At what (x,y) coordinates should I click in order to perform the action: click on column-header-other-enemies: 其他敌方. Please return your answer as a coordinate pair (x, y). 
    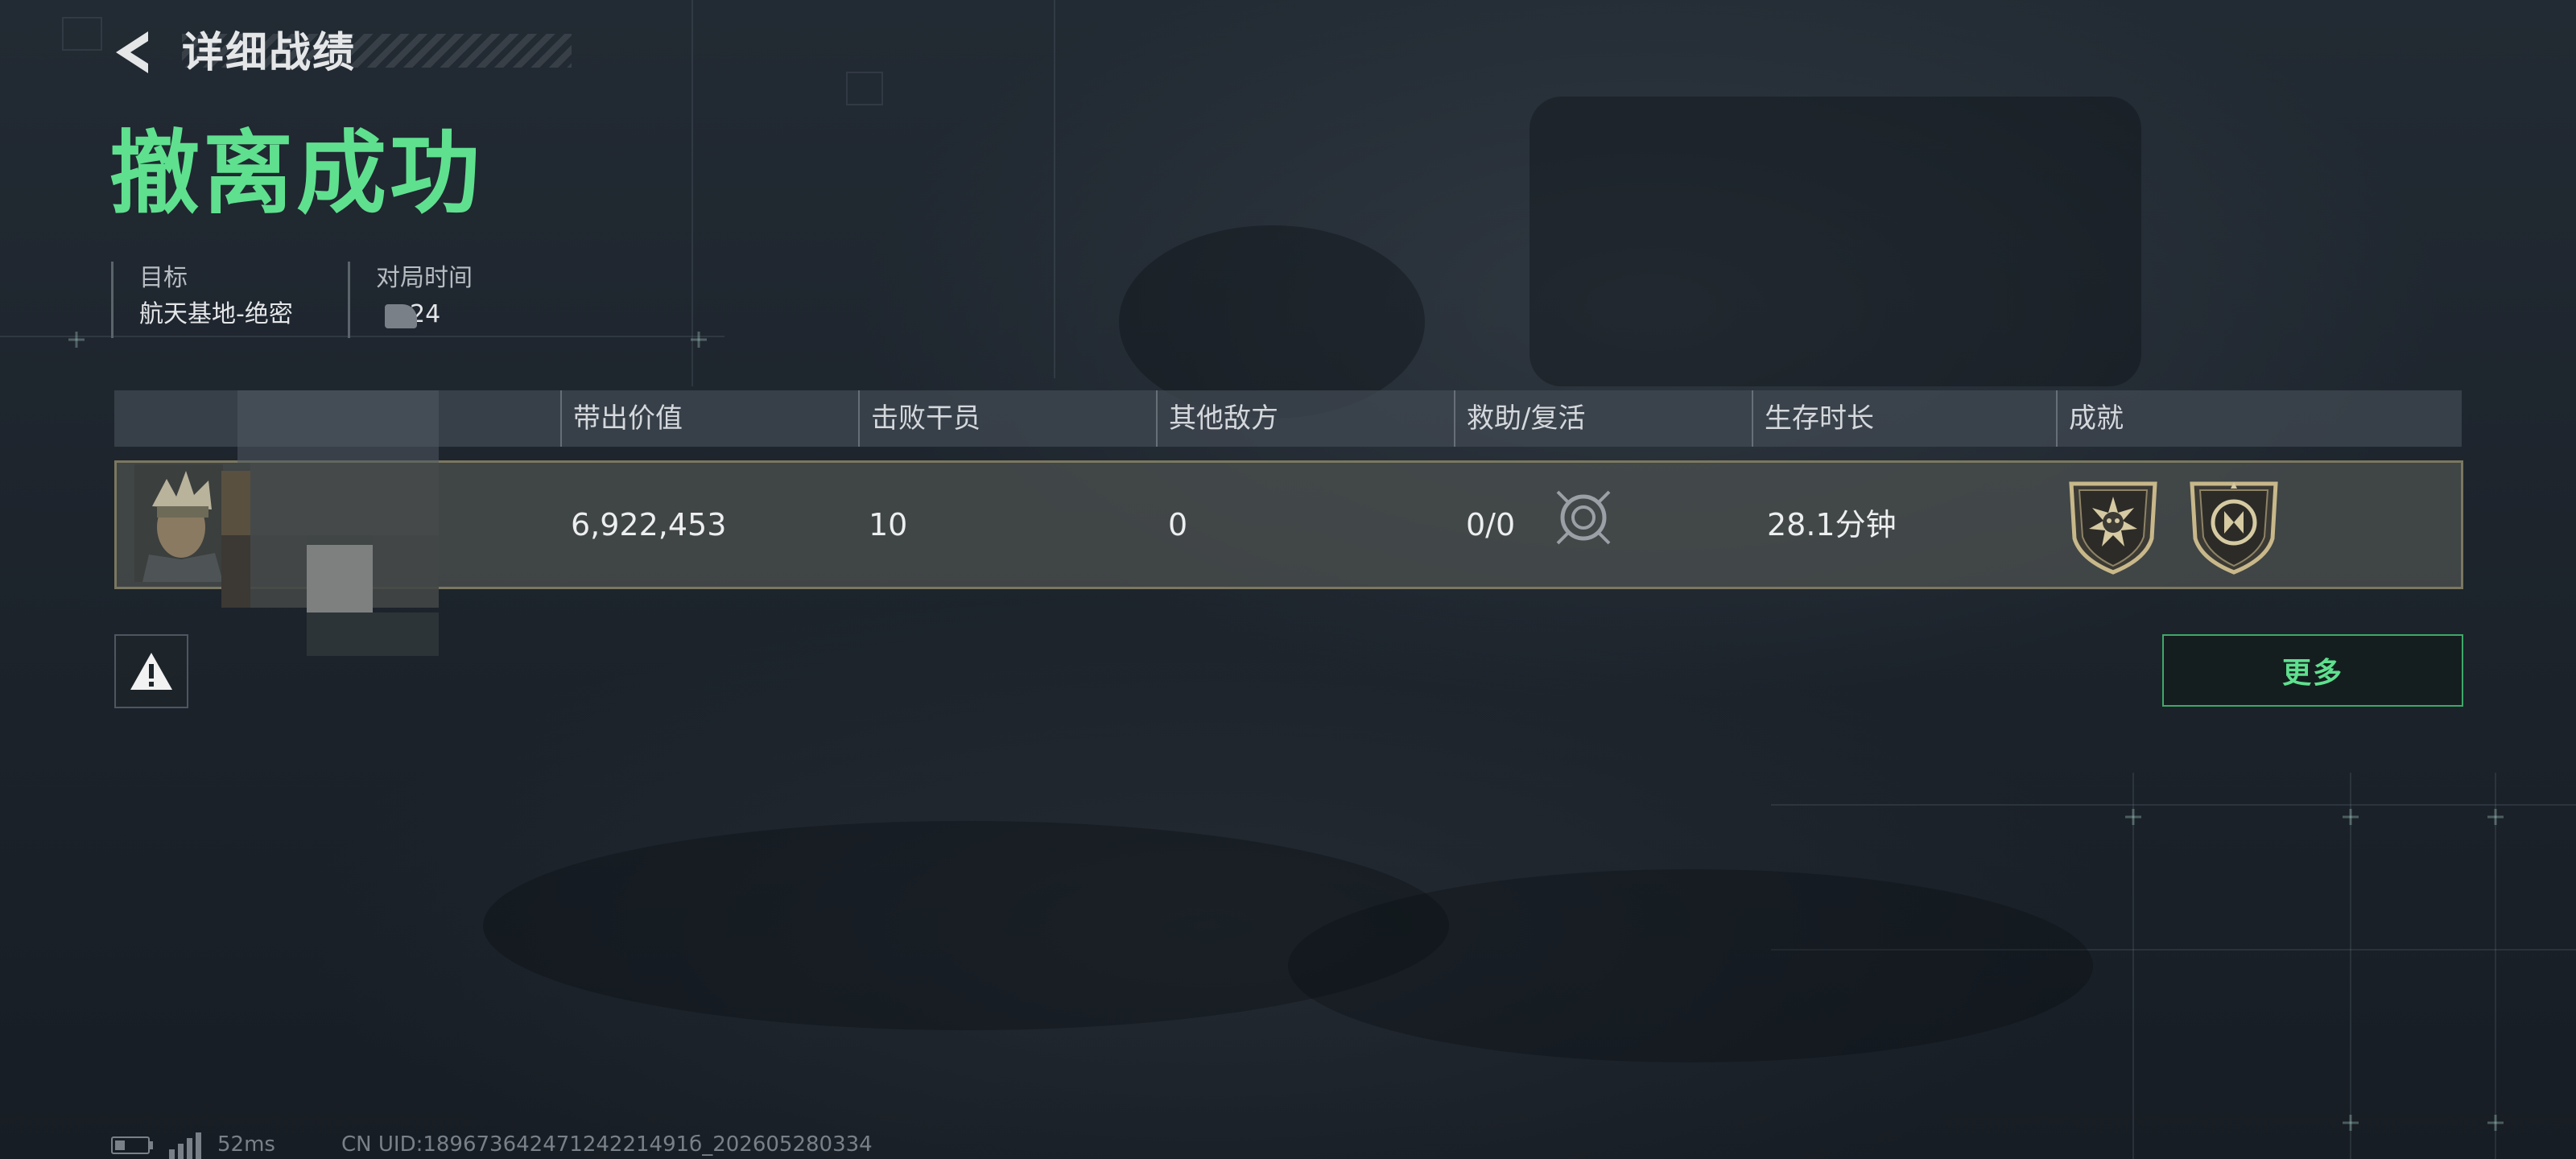
    Looking at the image, I should click on (1217, 419).